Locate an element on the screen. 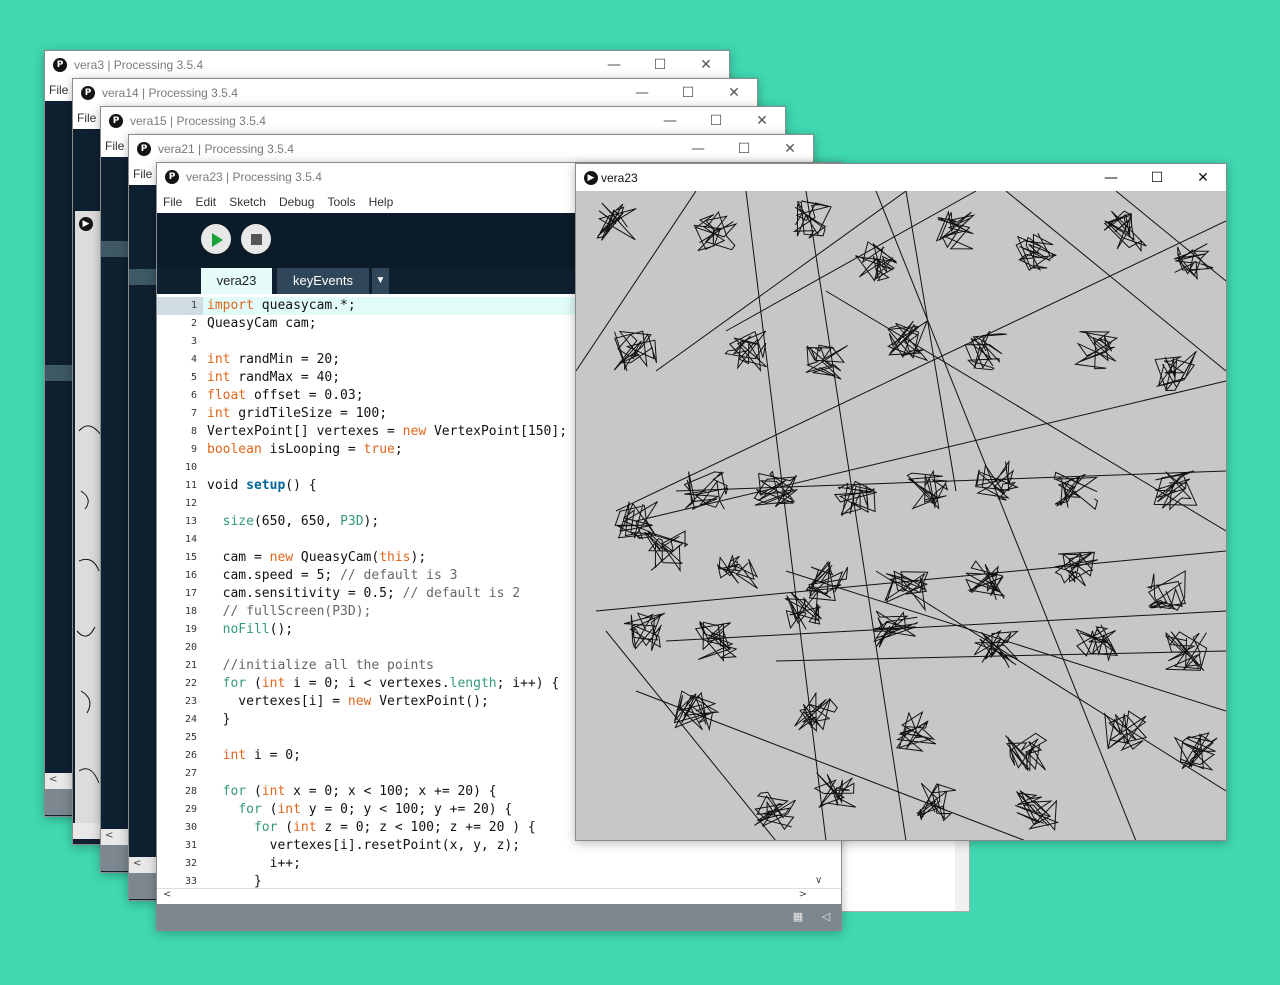 The image size is (1280, 985). code-text: QueasyCam cam; is located at coordinates (262, 323).